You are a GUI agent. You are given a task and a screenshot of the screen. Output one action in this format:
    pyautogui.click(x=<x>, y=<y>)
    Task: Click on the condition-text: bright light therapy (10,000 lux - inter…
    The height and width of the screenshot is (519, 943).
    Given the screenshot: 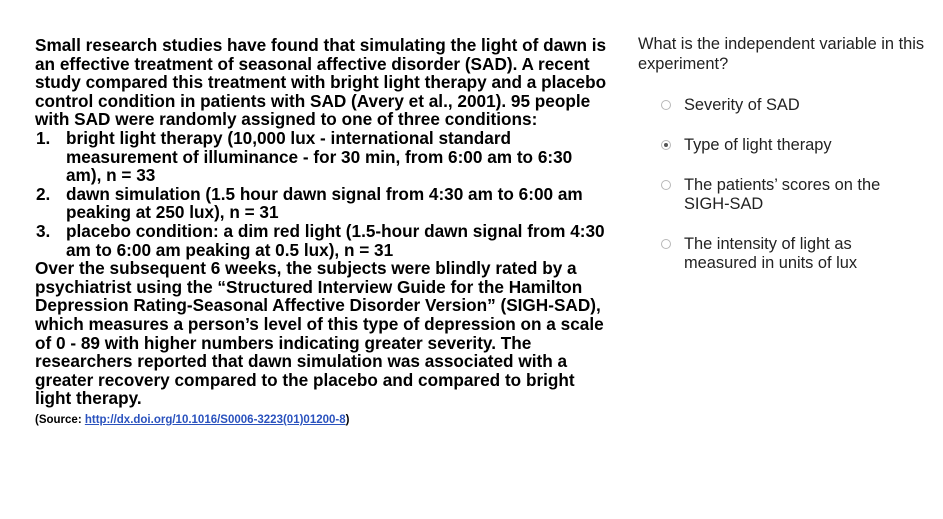 What is the action you would take?
    pyautogui.click(x=319, y=156)
    